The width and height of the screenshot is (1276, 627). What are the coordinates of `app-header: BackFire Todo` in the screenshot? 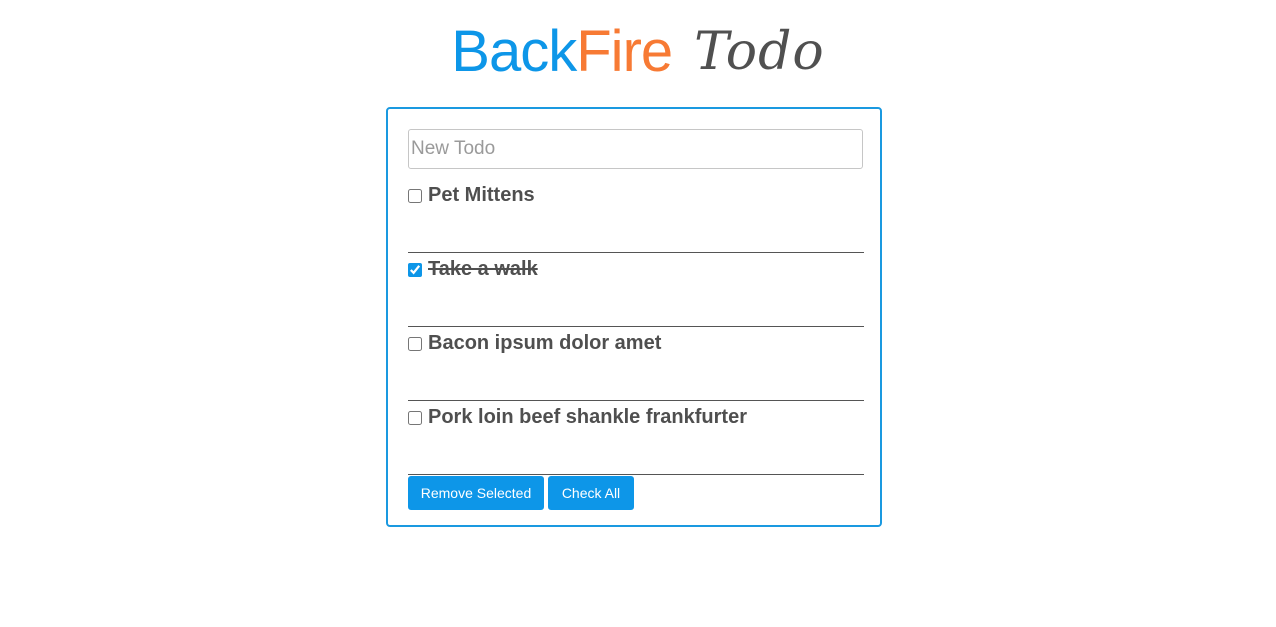 It's located at (638, 52).